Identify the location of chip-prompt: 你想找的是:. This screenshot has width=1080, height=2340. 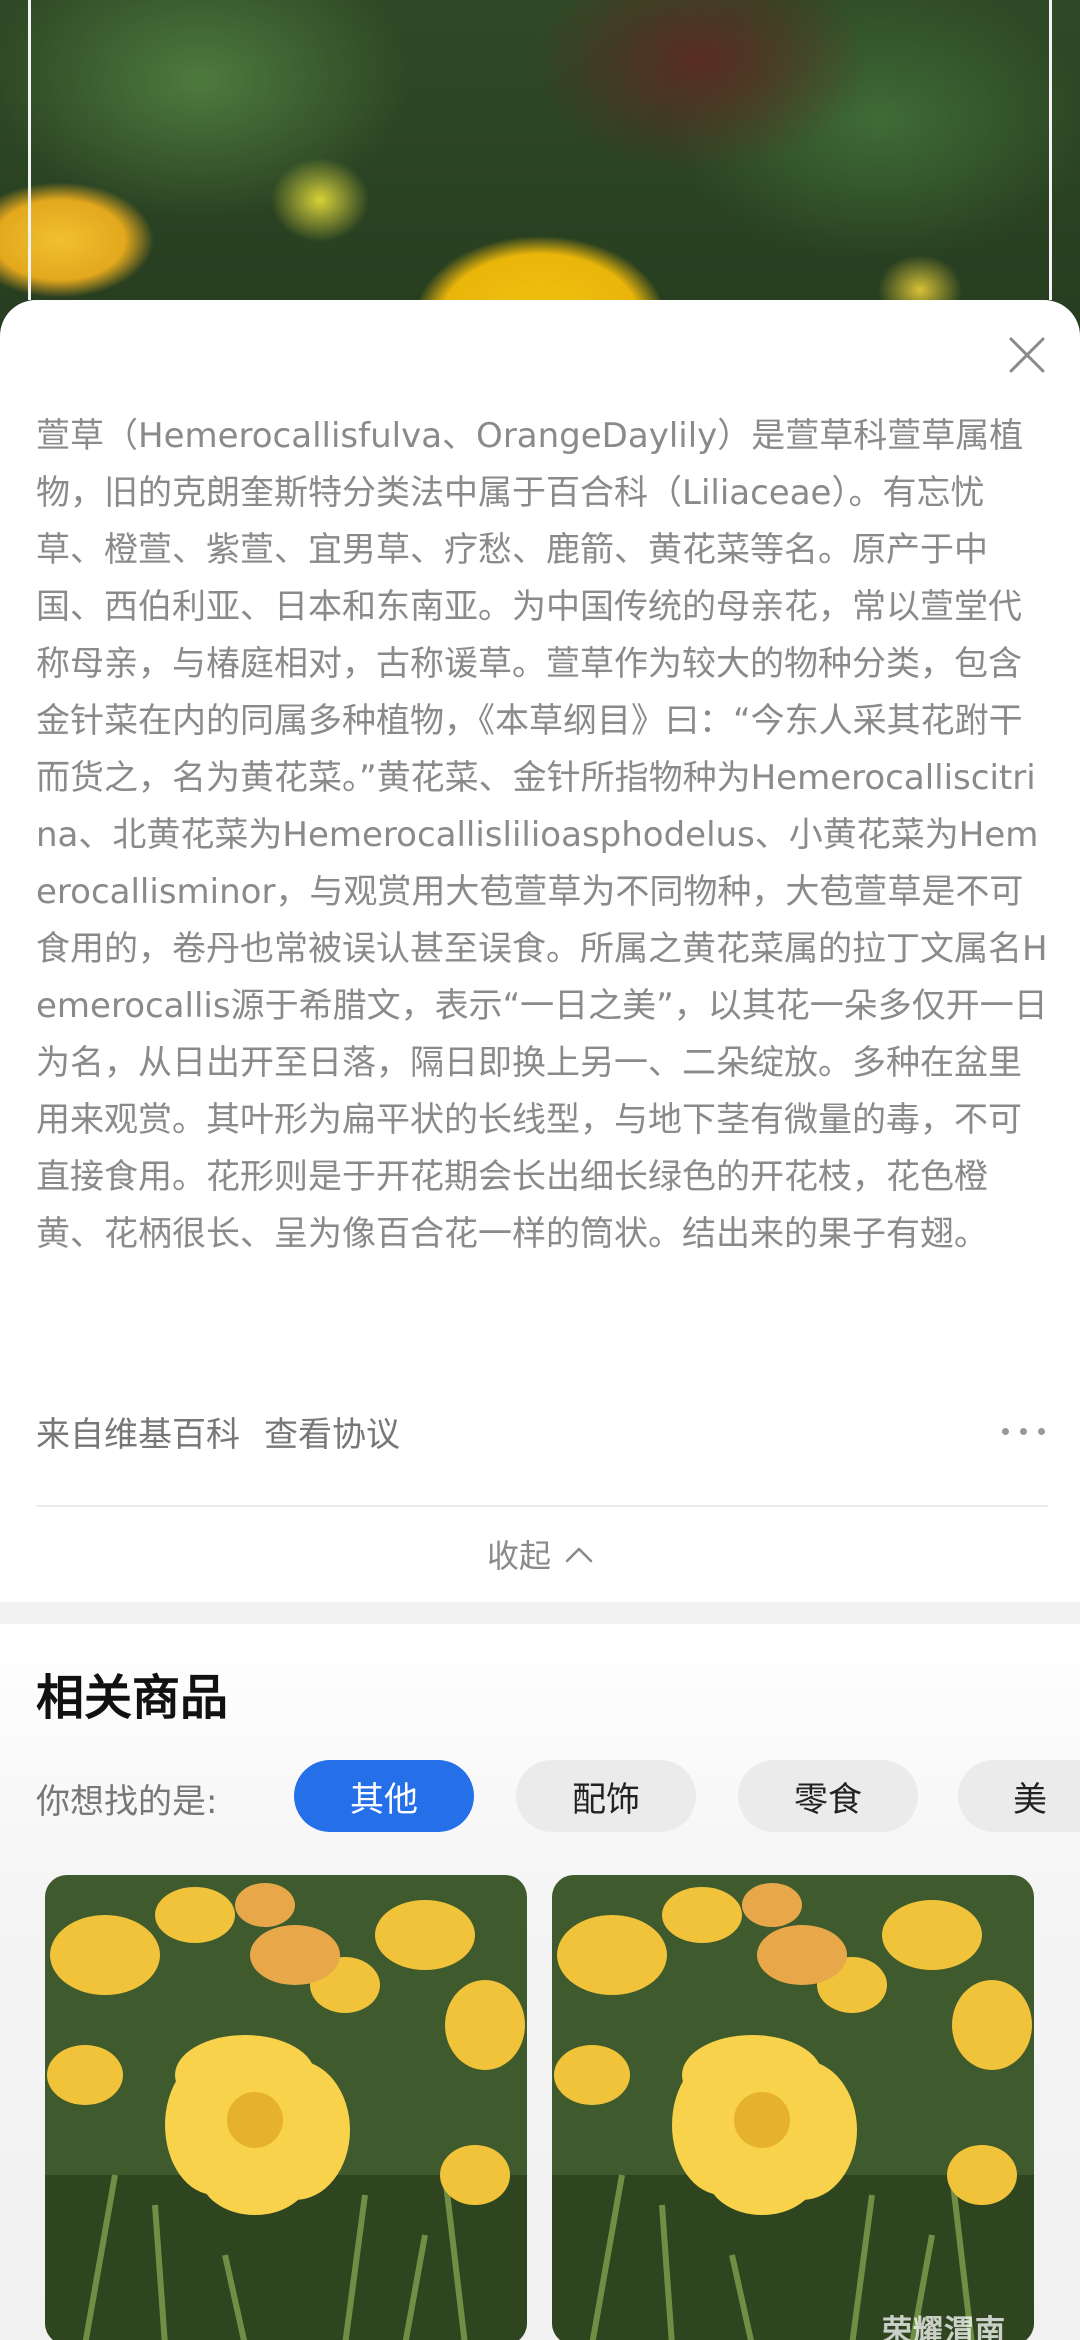
(127, 1802).